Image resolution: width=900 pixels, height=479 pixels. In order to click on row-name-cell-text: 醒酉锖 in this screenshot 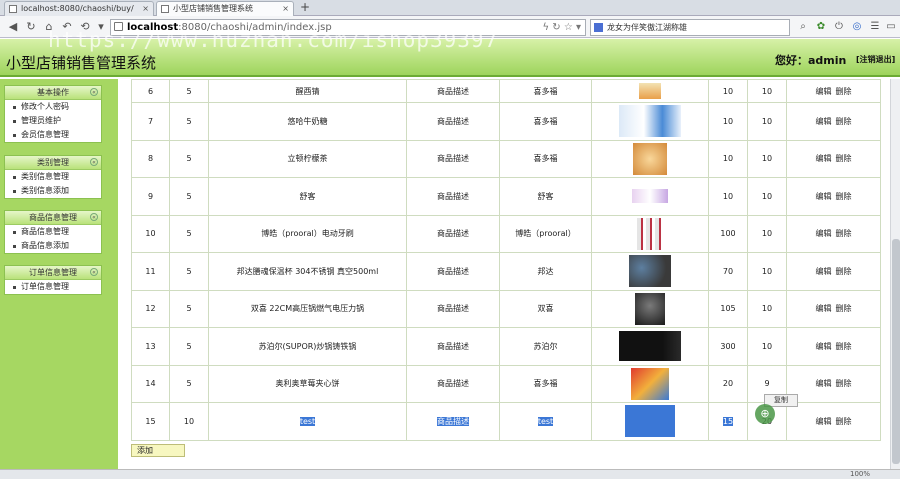, I will do `click(307, 91)`.